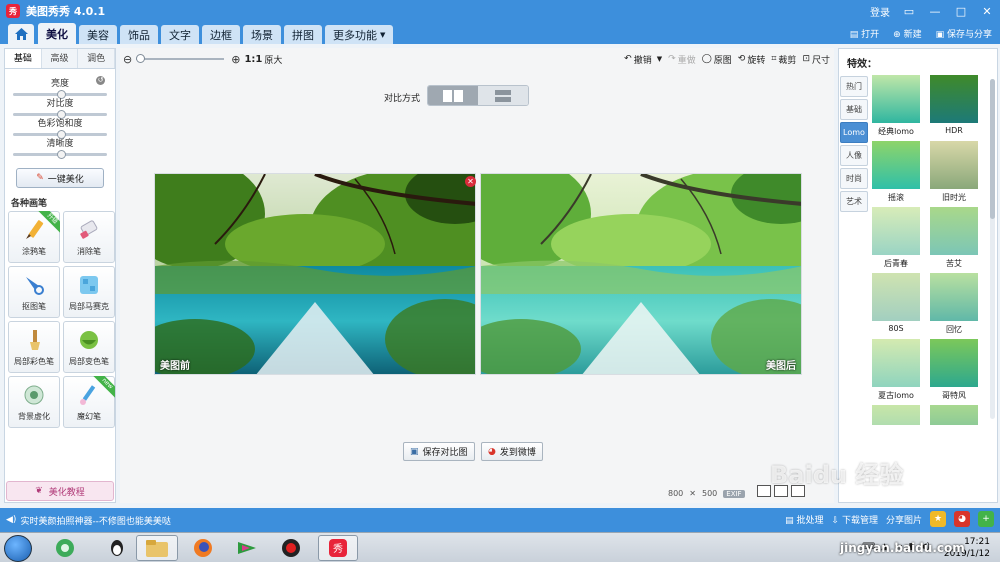 This screenshot has width=1000, height=562. I want to click on star-icon: ★, so click(938, 519).